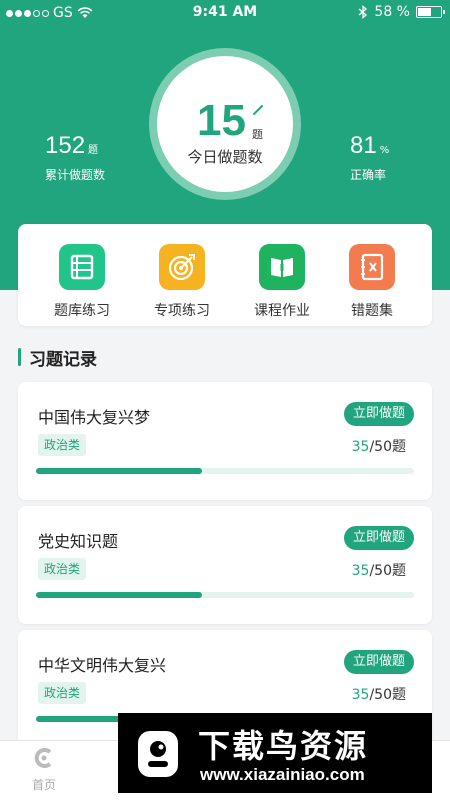 The height and width of the screenshot is (800, 450). Describe the element at coordinates (82, 267) in the screenshot. I see `question-bank-icon` at that location.